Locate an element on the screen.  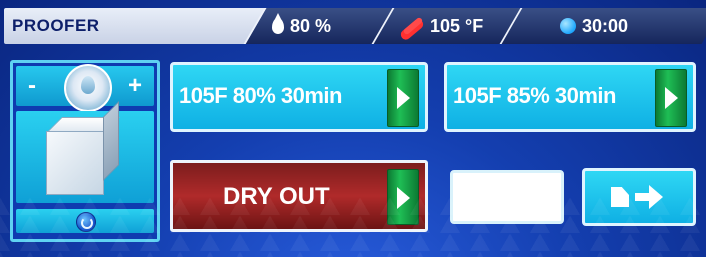
empty-recipe-slot is located at coordinates (507, 197).